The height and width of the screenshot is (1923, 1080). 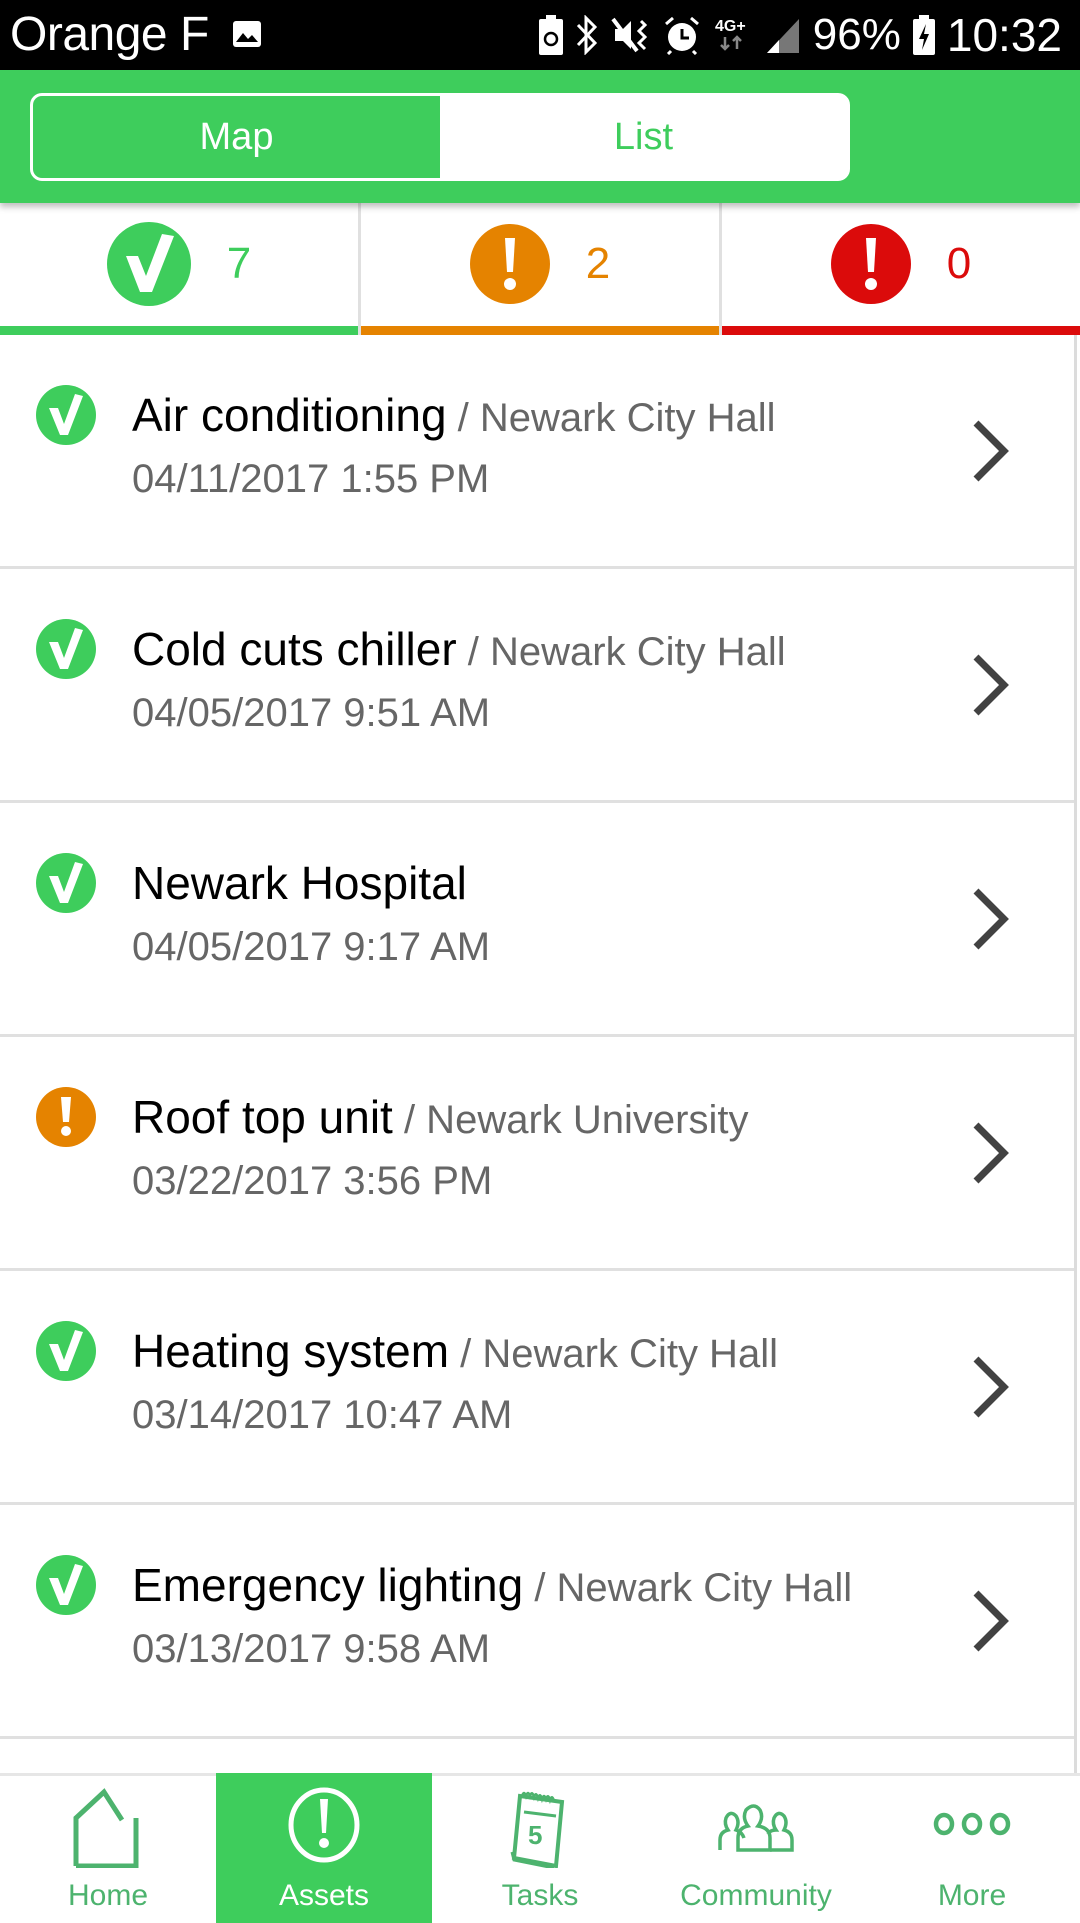 I want to click on asset-title: Newark Hospital, so click(x=299, y=884).